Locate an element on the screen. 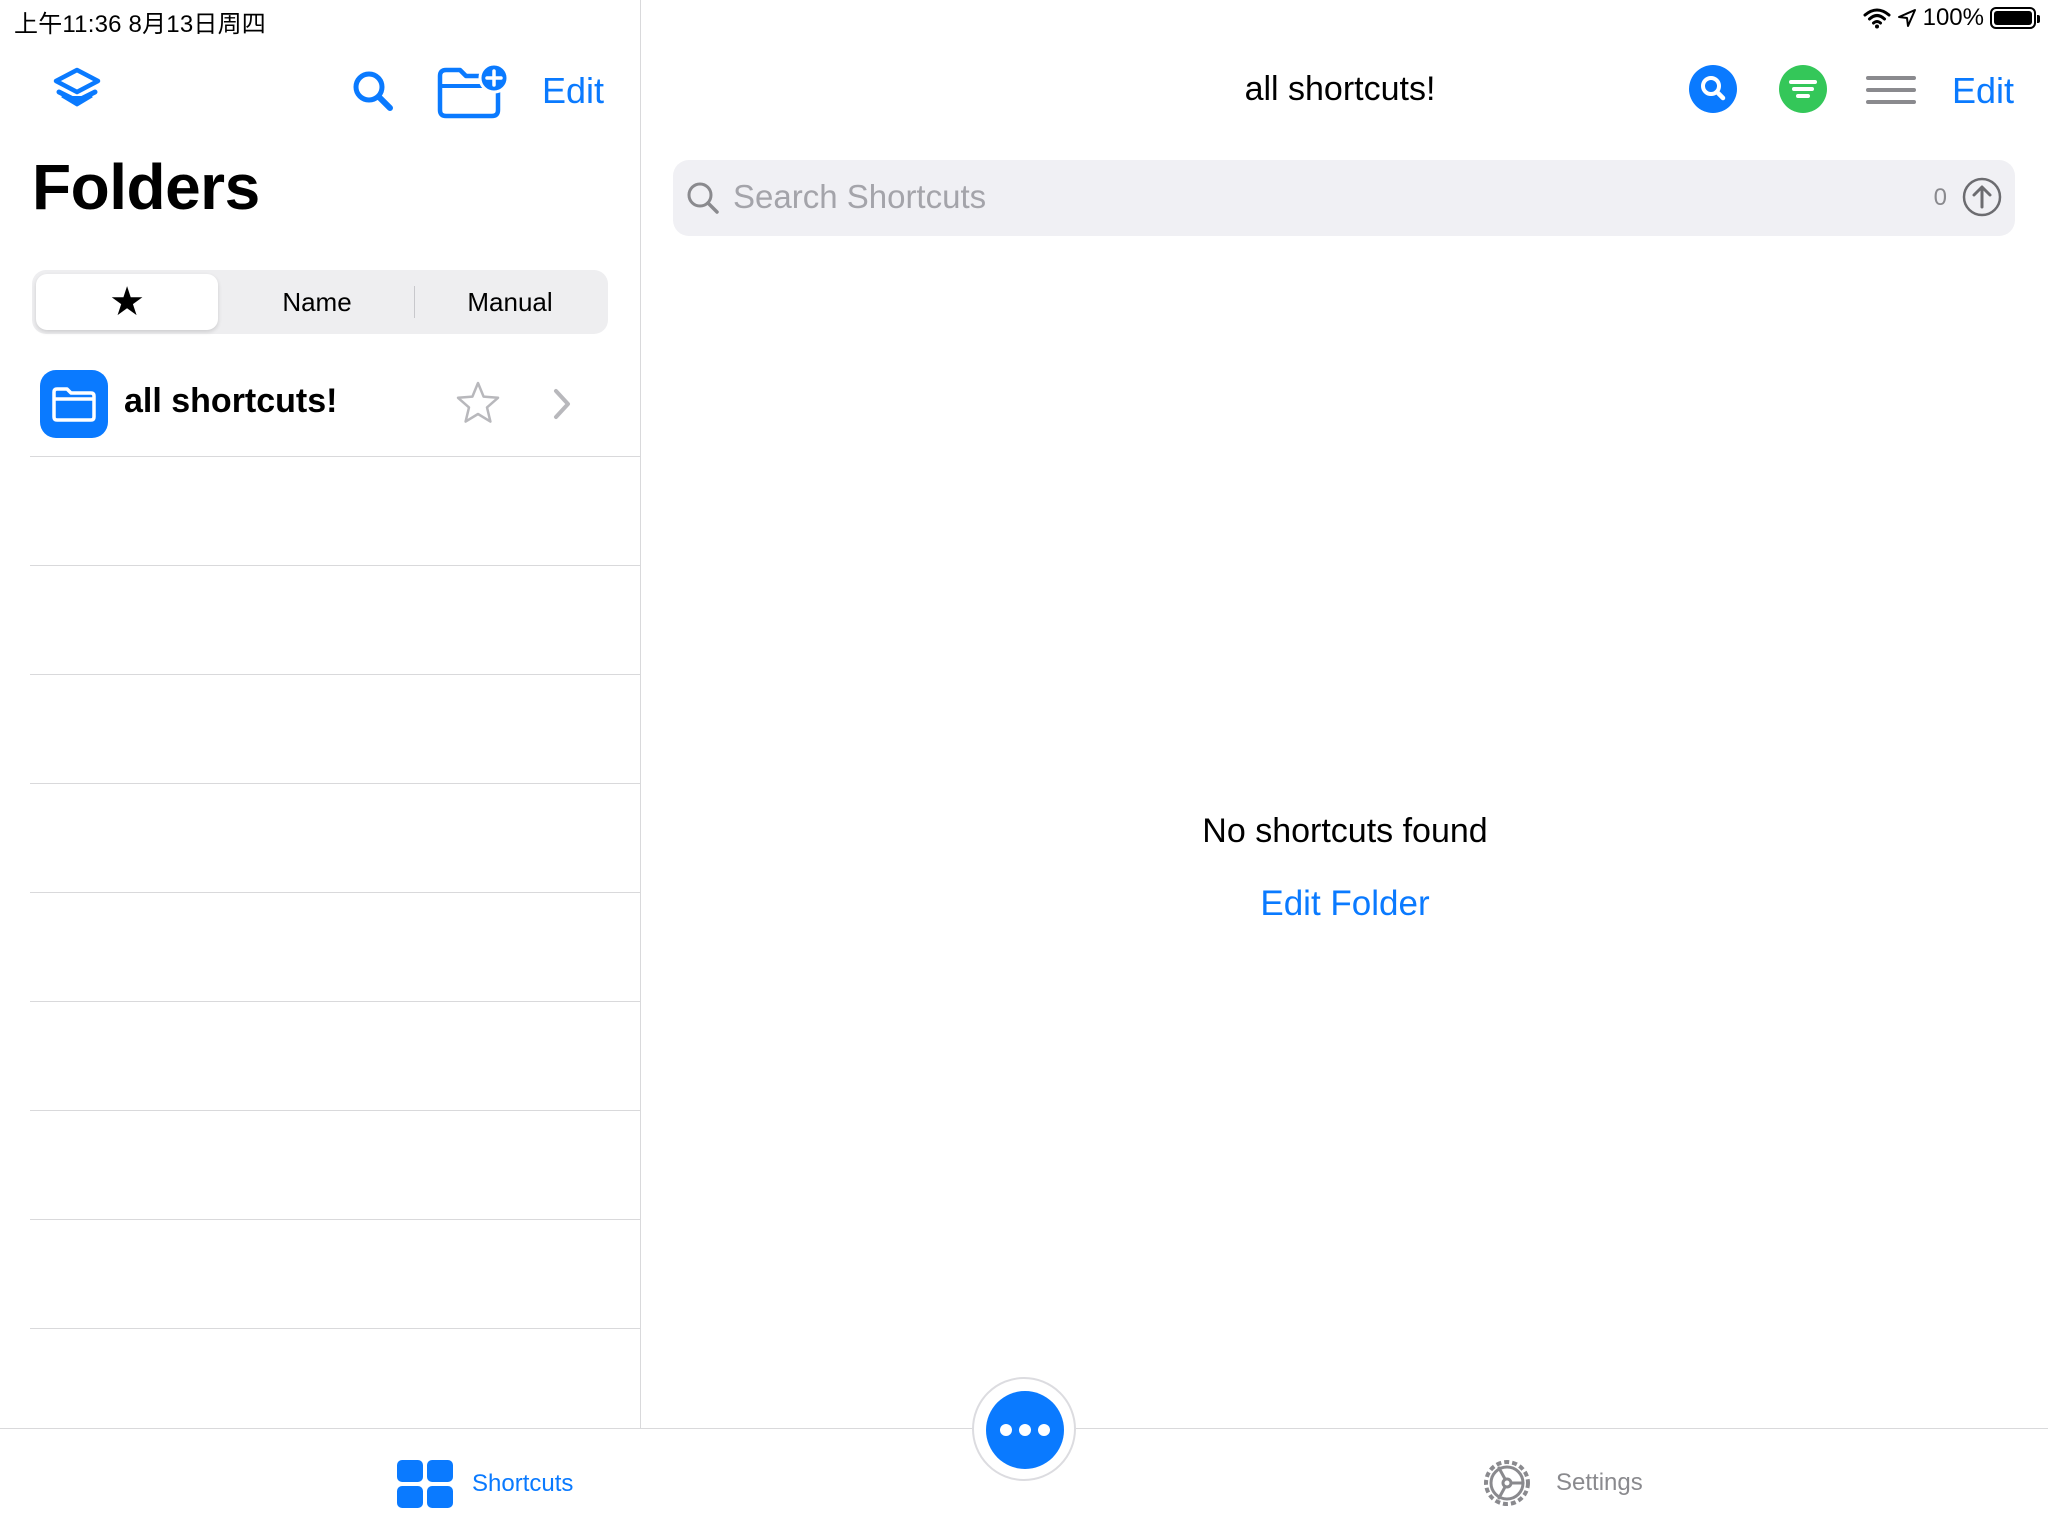  sort-name-segment: Name is located at coordinates (317, 302).